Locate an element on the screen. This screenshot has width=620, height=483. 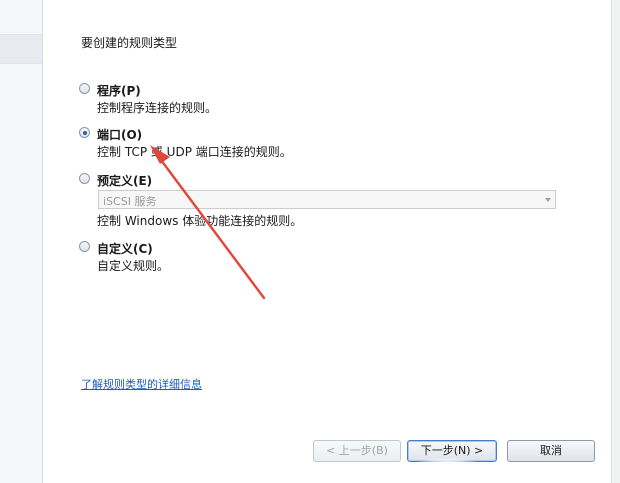
annotation-arrow-icon is located at coordinates (208, 222).